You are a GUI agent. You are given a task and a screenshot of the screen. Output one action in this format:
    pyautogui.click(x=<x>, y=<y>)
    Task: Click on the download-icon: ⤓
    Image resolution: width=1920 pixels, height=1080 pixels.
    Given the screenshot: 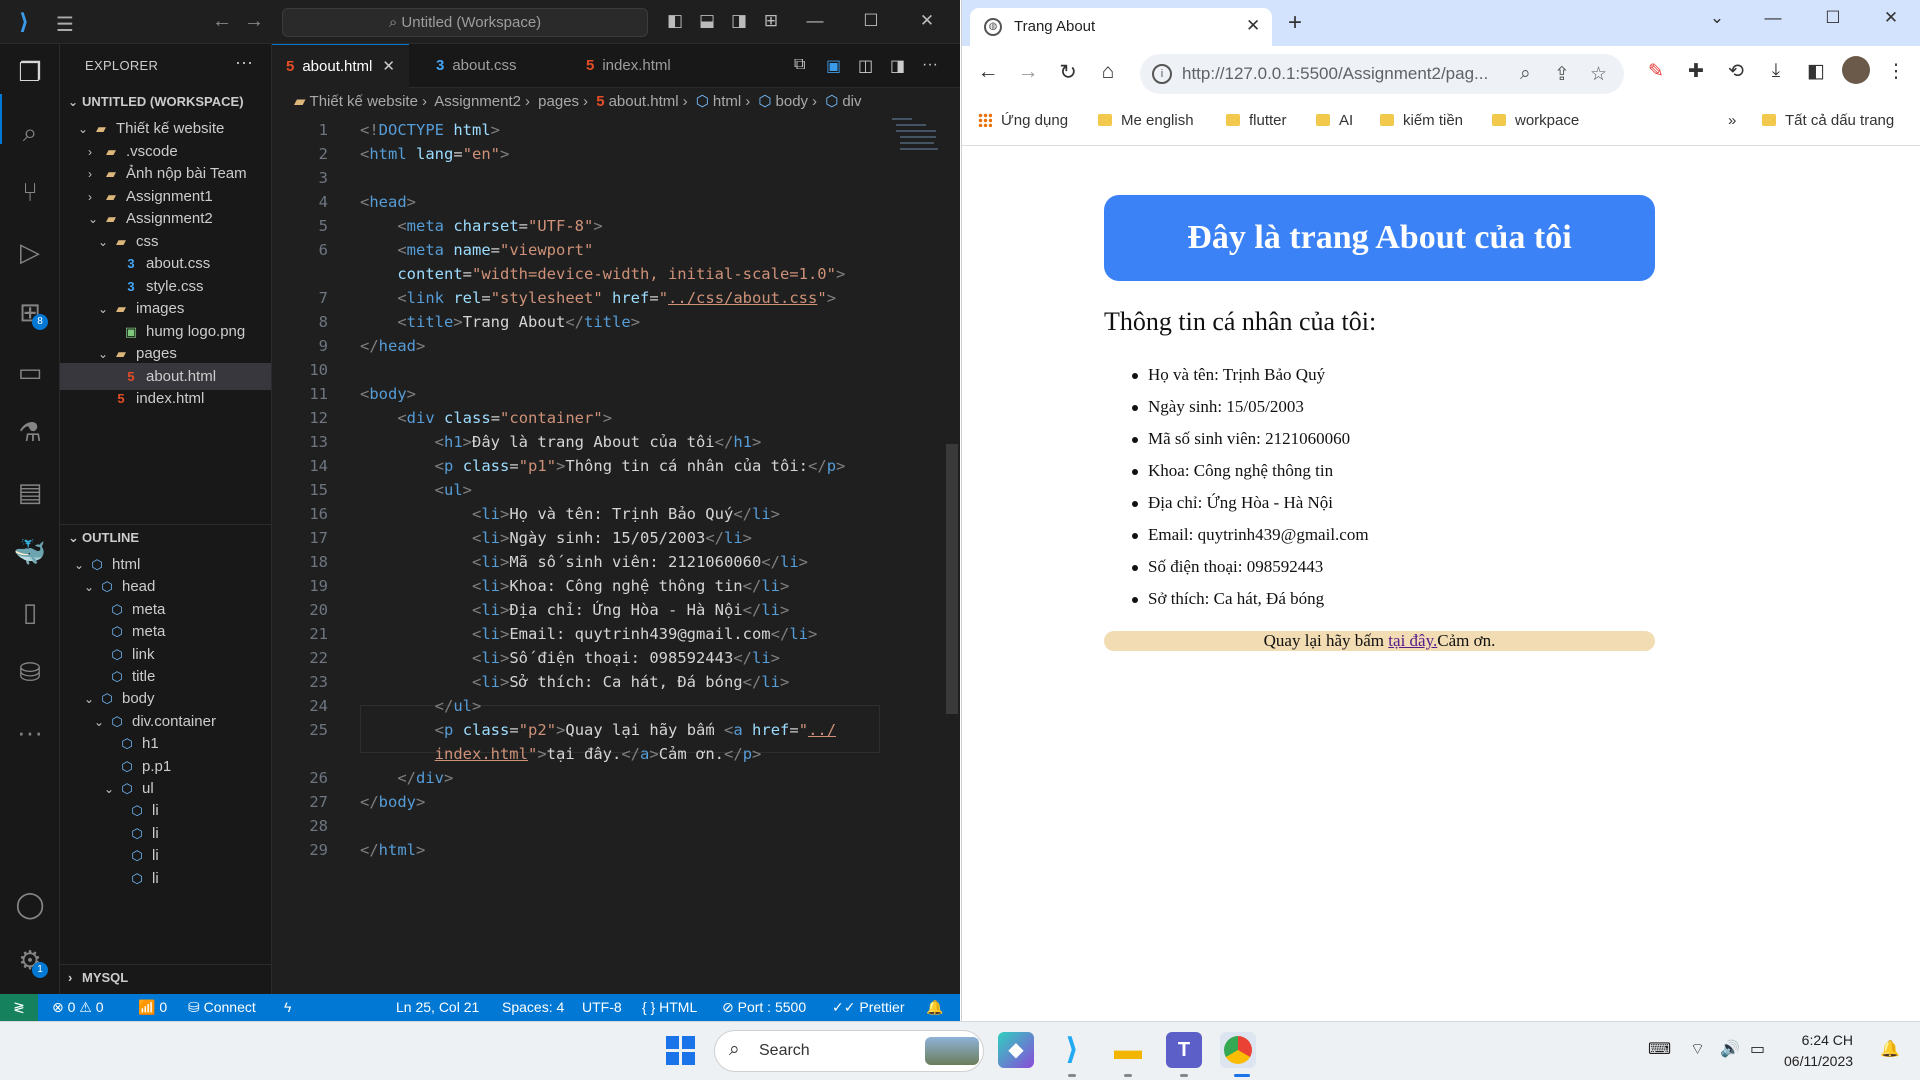 What is the action you would take?
    pyautogui.click(x=1776, y=71)
    